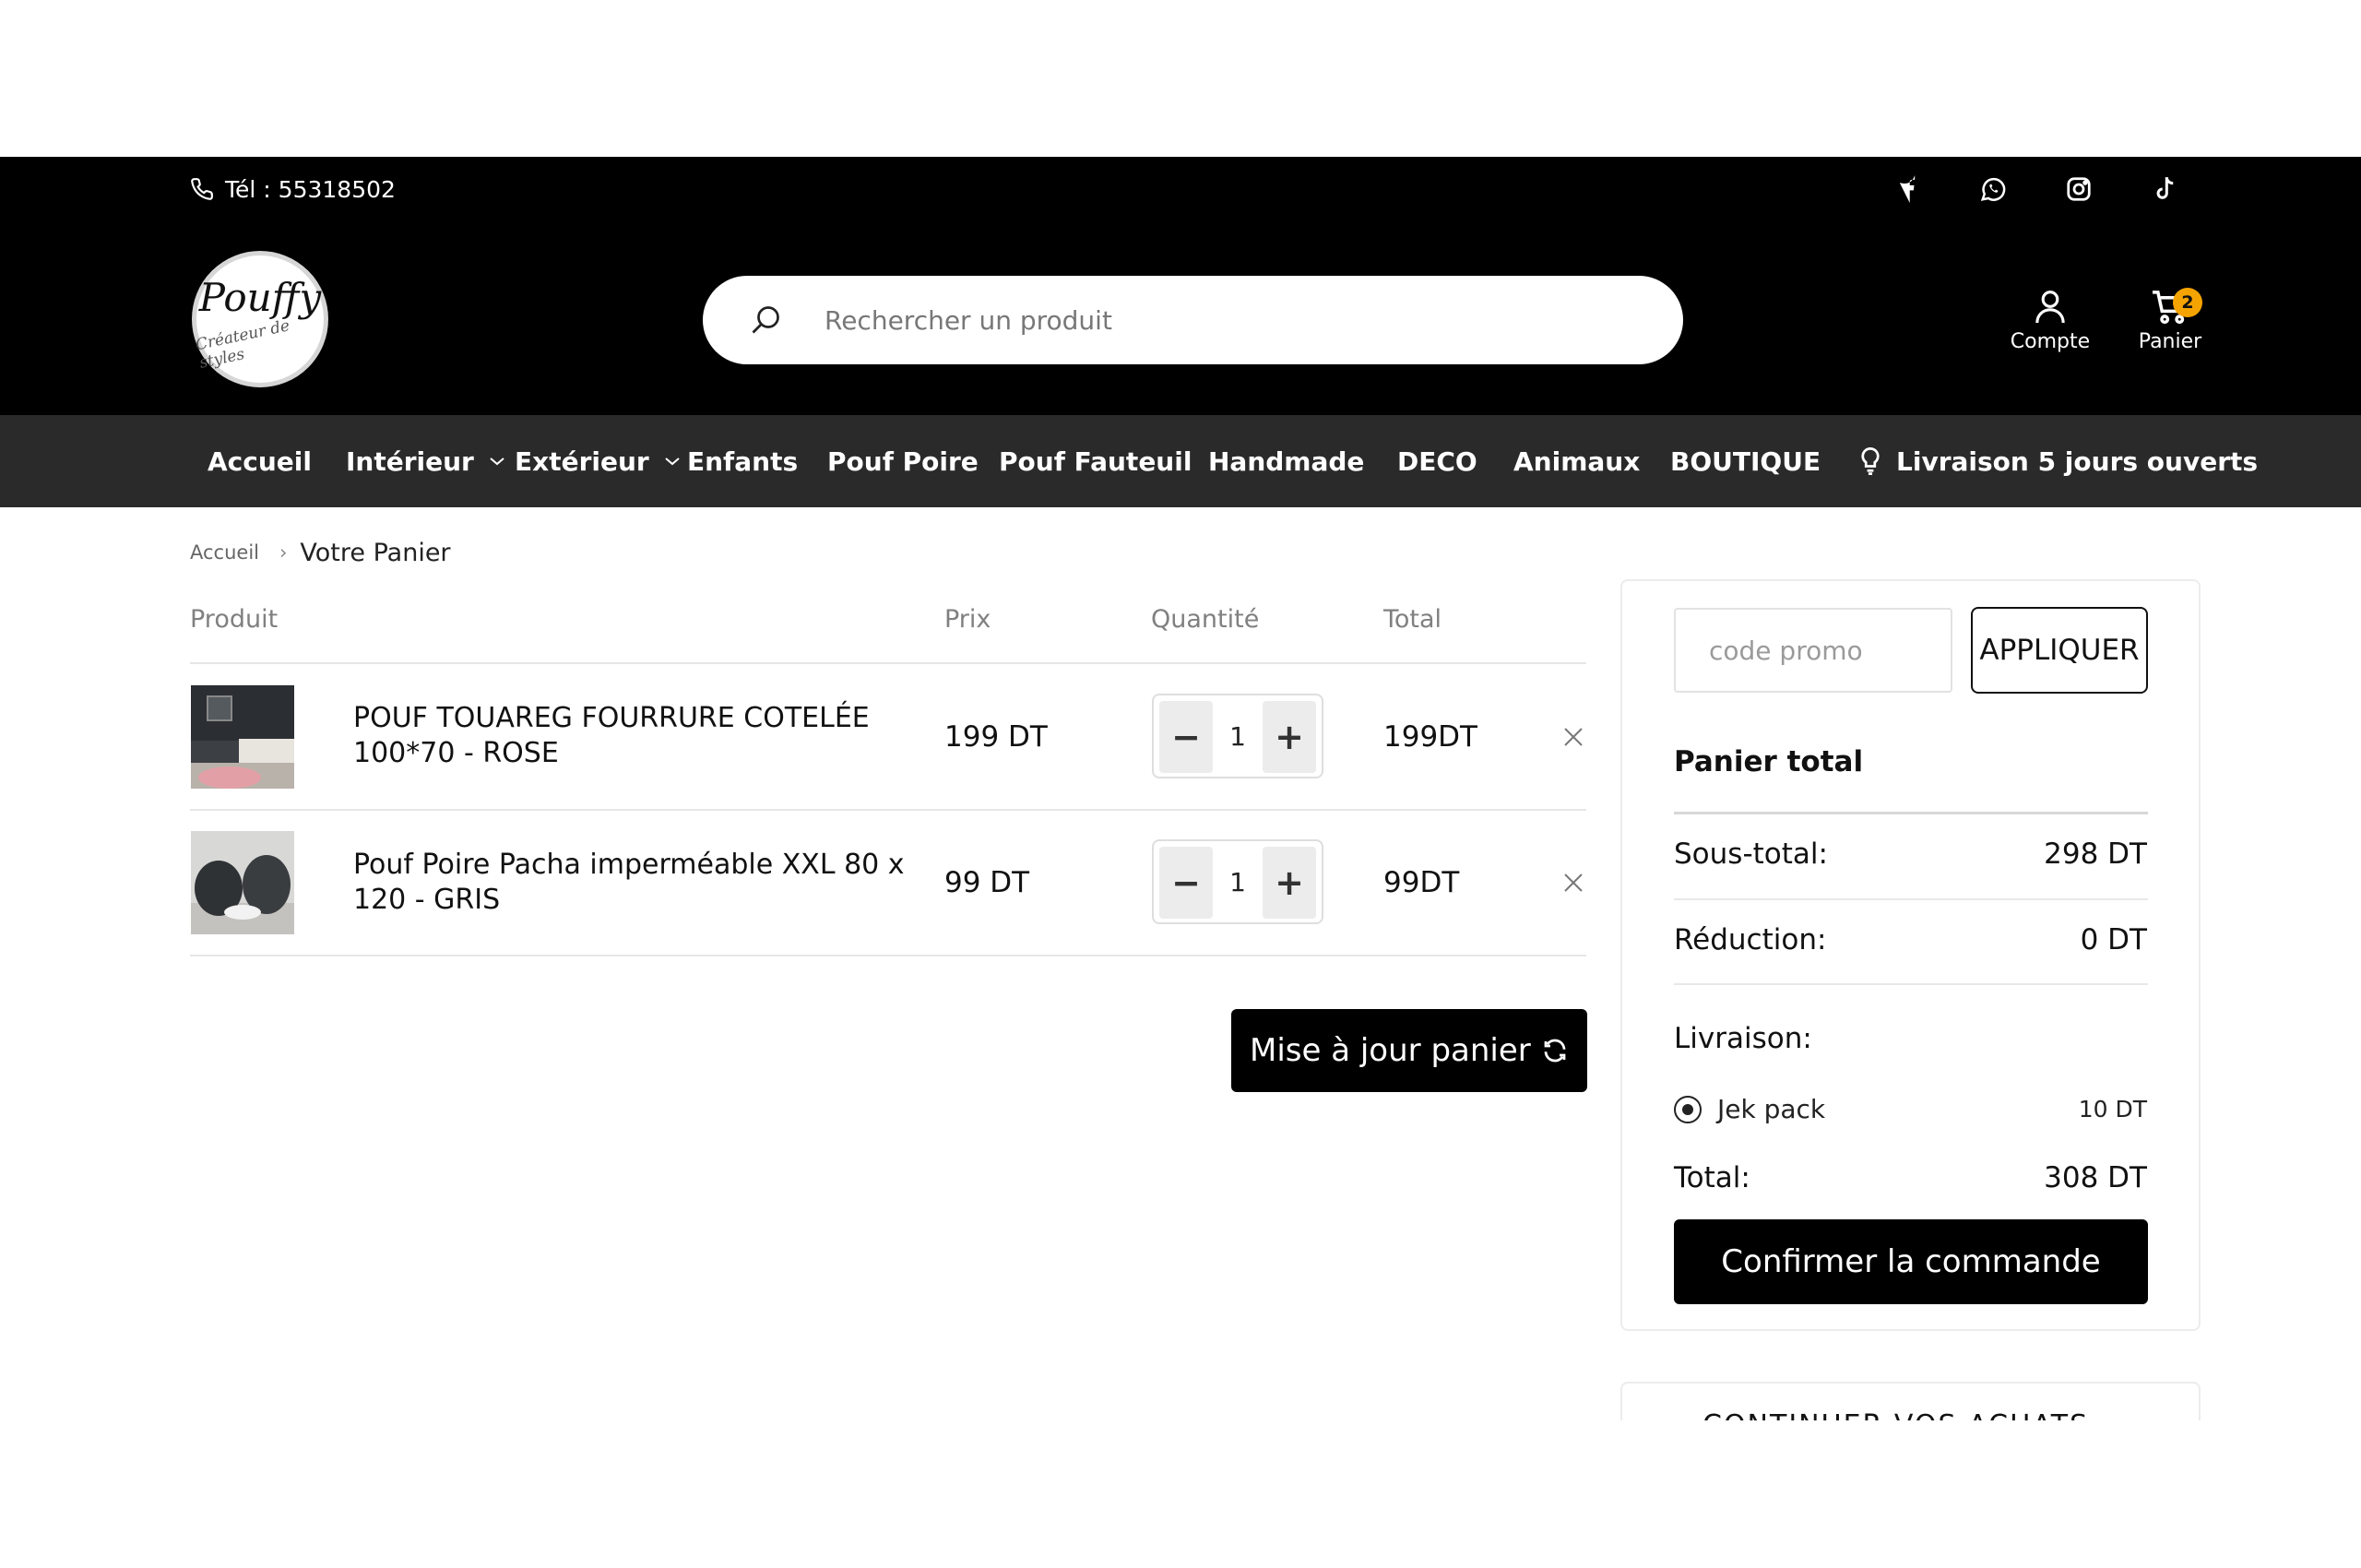 This screenshot has height=1568, width=2361. Describe the element at coordinates (1180, 1494) in the screenshot. I see `viewport-bottom` at that location.